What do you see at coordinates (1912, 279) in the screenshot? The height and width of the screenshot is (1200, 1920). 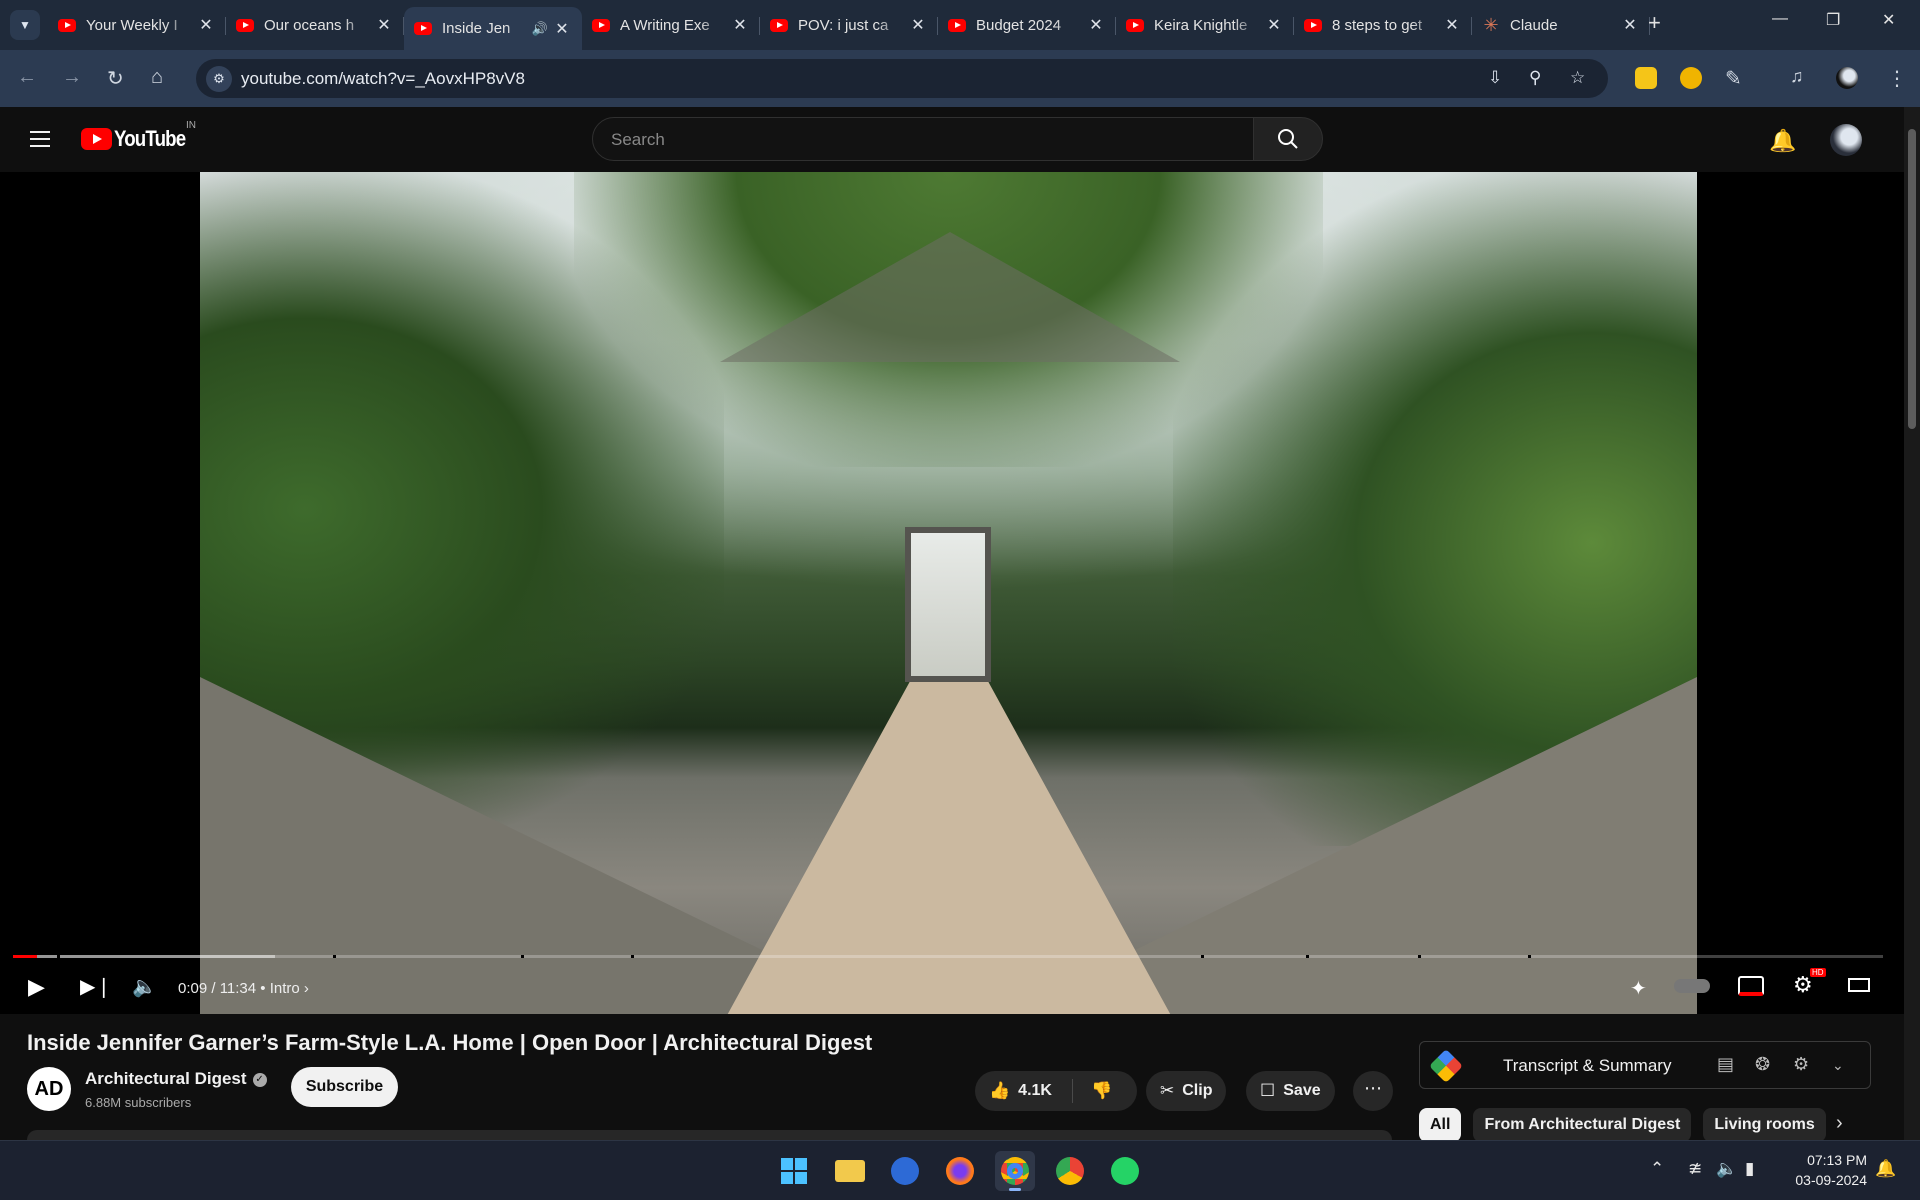 I see `scrollbar-thumb` at bounding box center [1912, 279].